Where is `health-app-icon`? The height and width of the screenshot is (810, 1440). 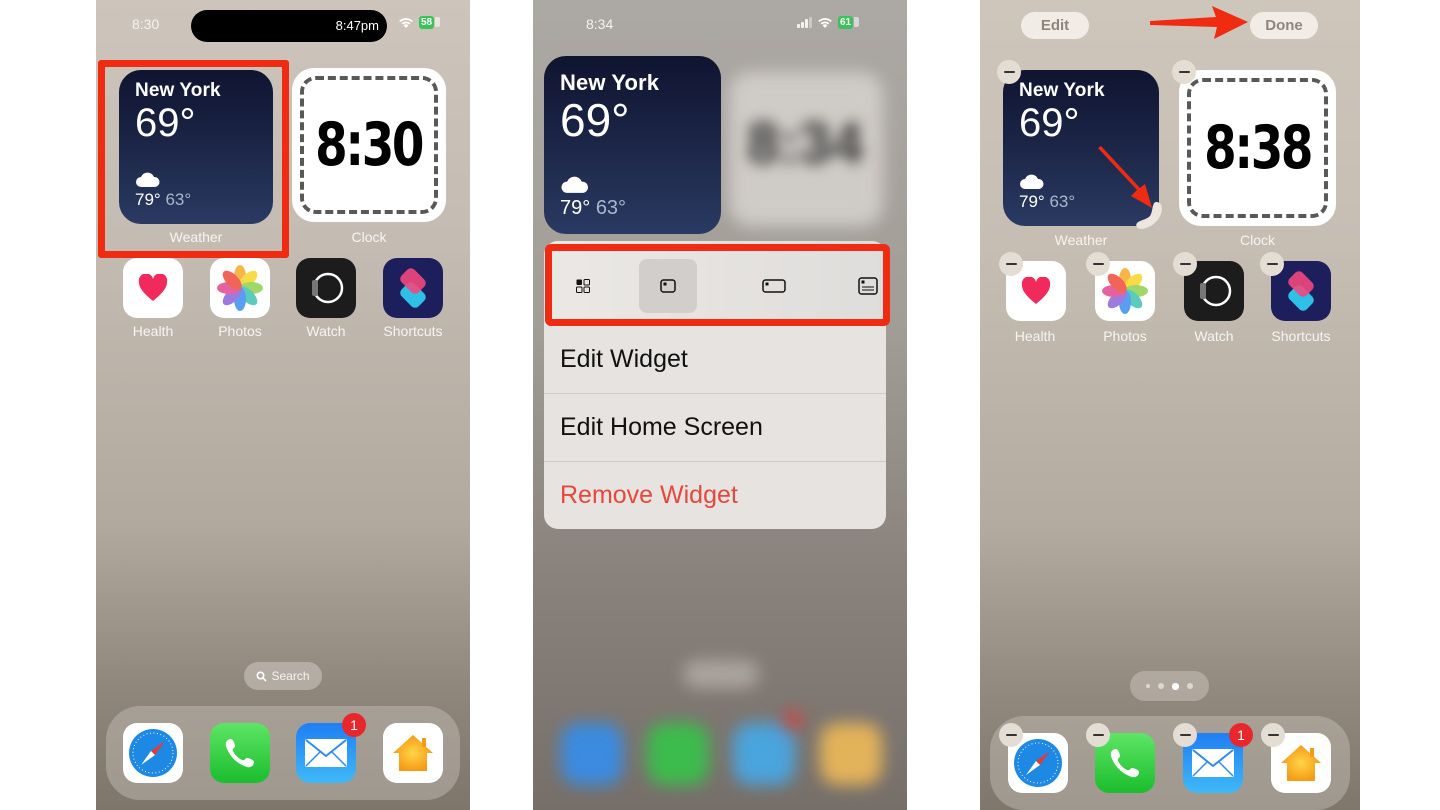
health-app-icon is located at coordinates (153, 288).